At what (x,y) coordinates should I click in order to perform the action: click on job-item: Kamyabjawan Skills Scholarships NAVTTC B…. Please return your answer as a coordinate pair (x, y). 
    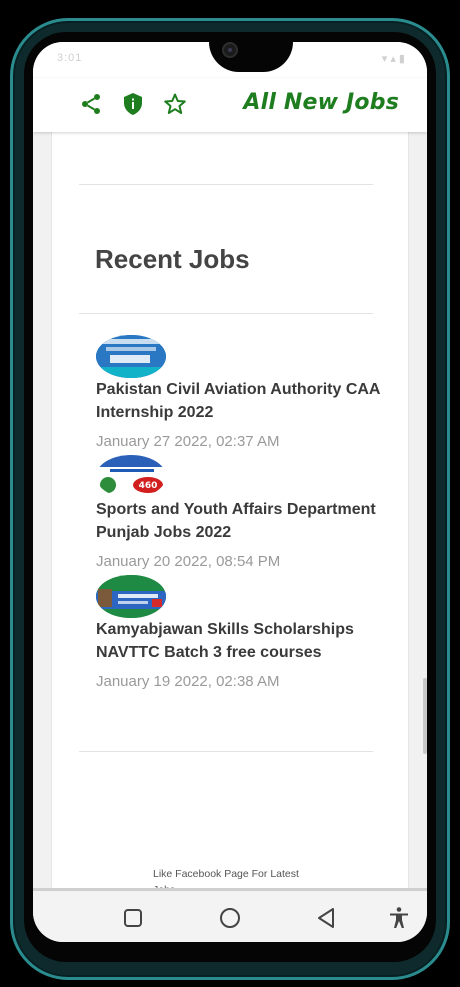
    Looking at the image, I should click on (241, 632).